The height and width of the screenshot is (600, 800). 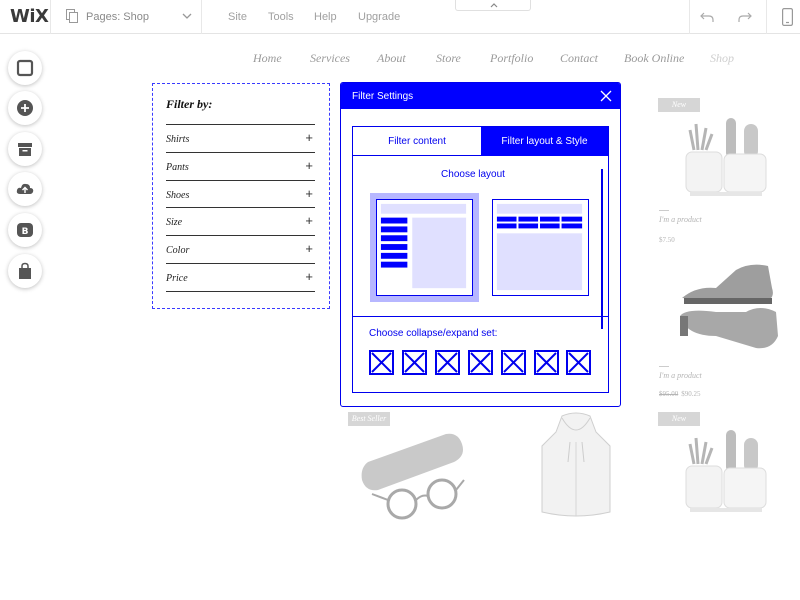 I want to click on filter-row-label: Size, so click(x=174, y=222).